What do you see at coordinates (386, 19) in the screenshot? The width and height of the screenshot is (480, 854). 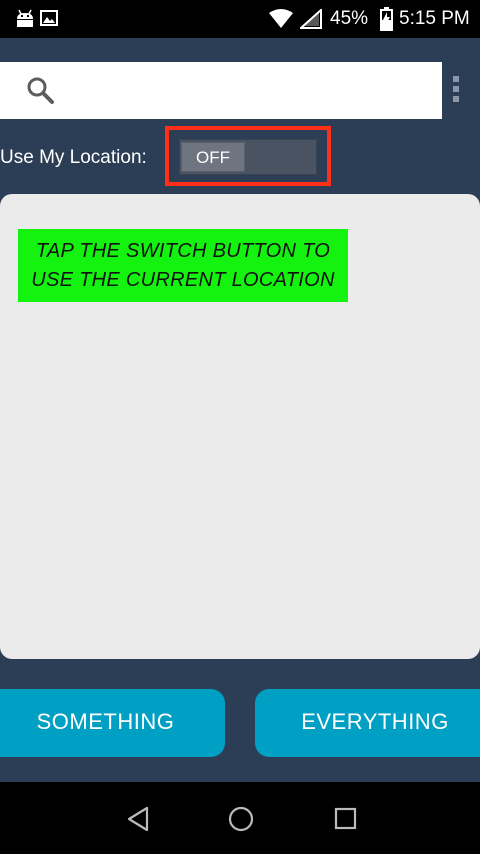 I see `battery-charging-icon` at bounding box center [386, 19].